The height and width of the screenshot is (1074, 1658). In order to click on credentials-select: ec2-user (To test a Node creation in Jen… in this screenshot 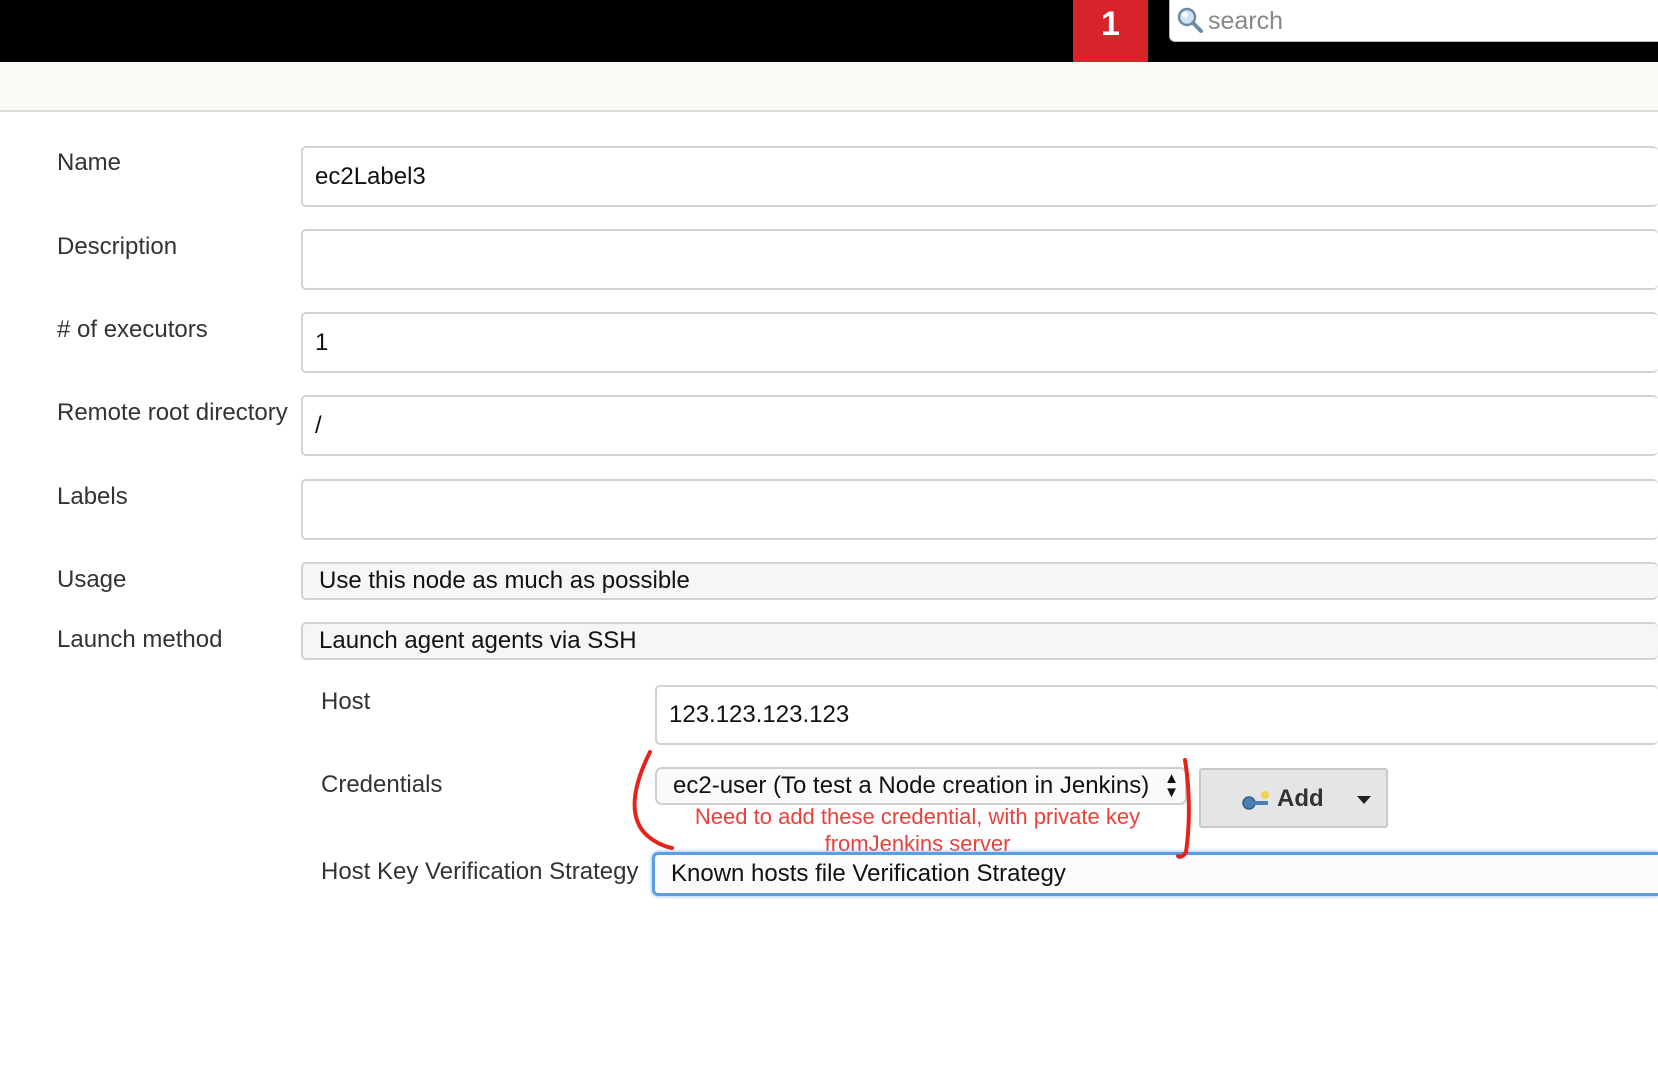, I will do `click(921, 786)`.